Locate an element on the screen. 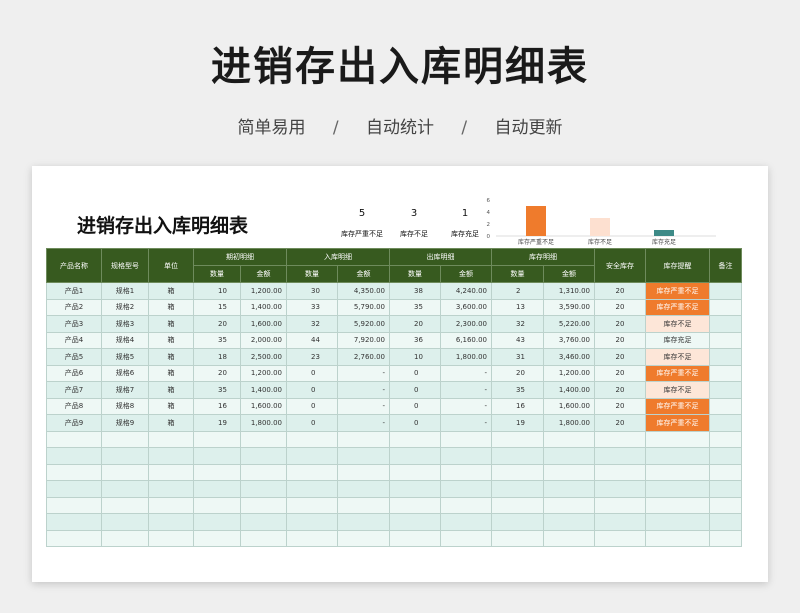  cell-product-name: 产品2 is located at coordinates (74, 307).